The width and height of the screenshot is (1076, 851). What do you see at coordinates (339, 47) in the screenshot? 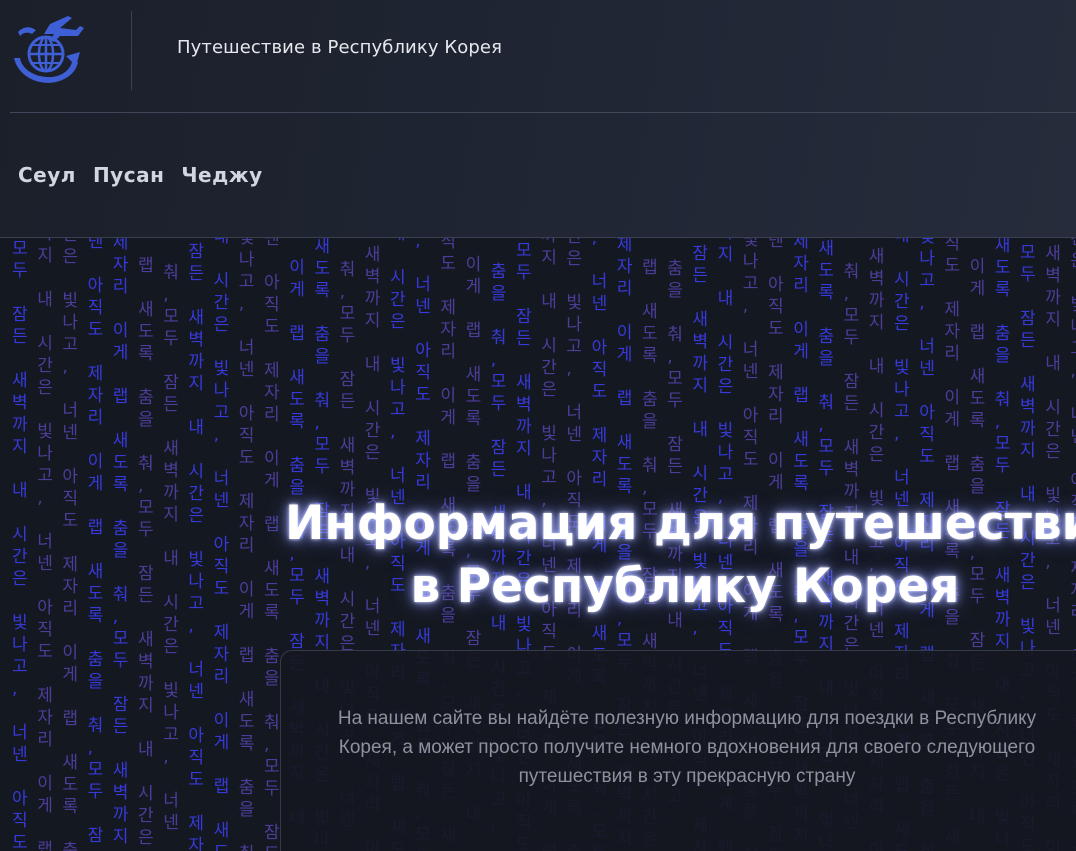
I see `site-title: Путешествие в Республику Корея` at bounding box center [339, 47].